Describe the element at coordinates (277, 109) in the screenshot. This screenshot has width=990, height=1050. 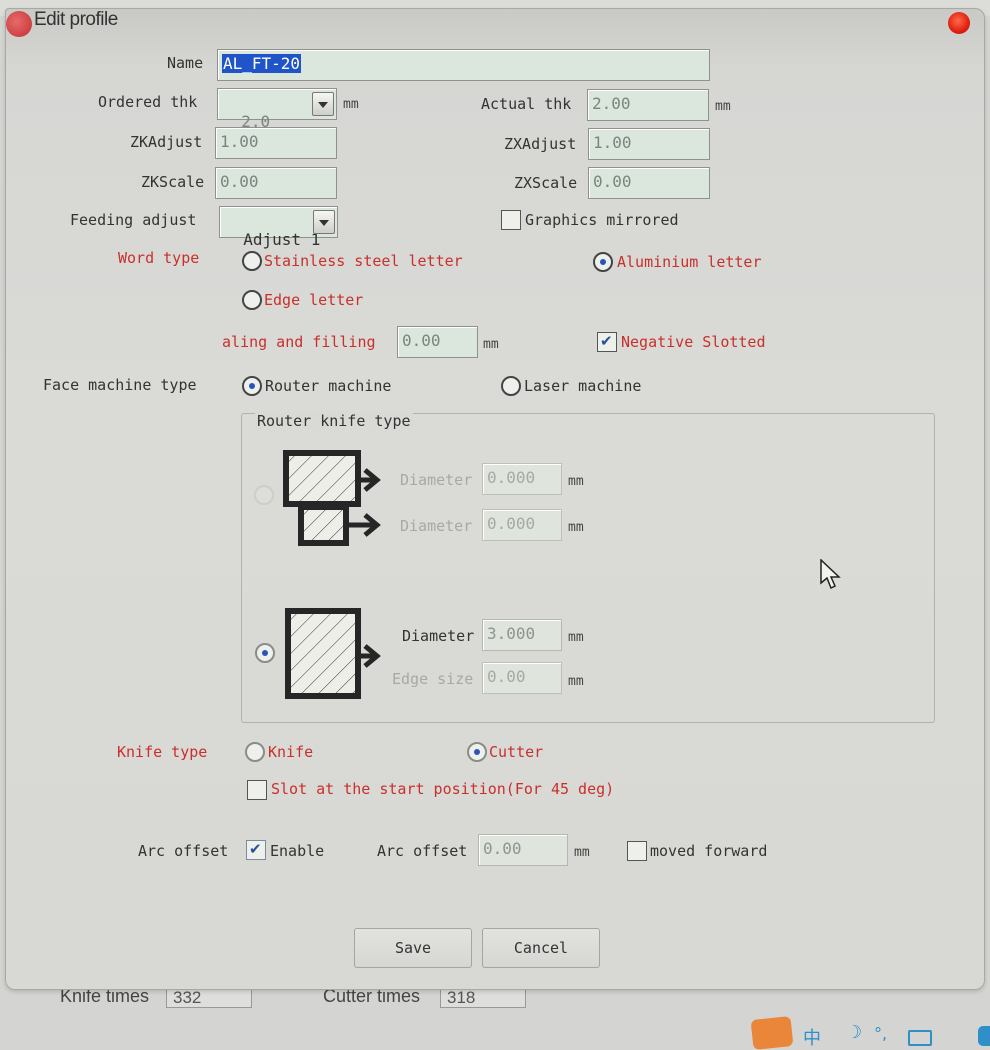
I see `ordered-thk-select: 2.0` at that location.